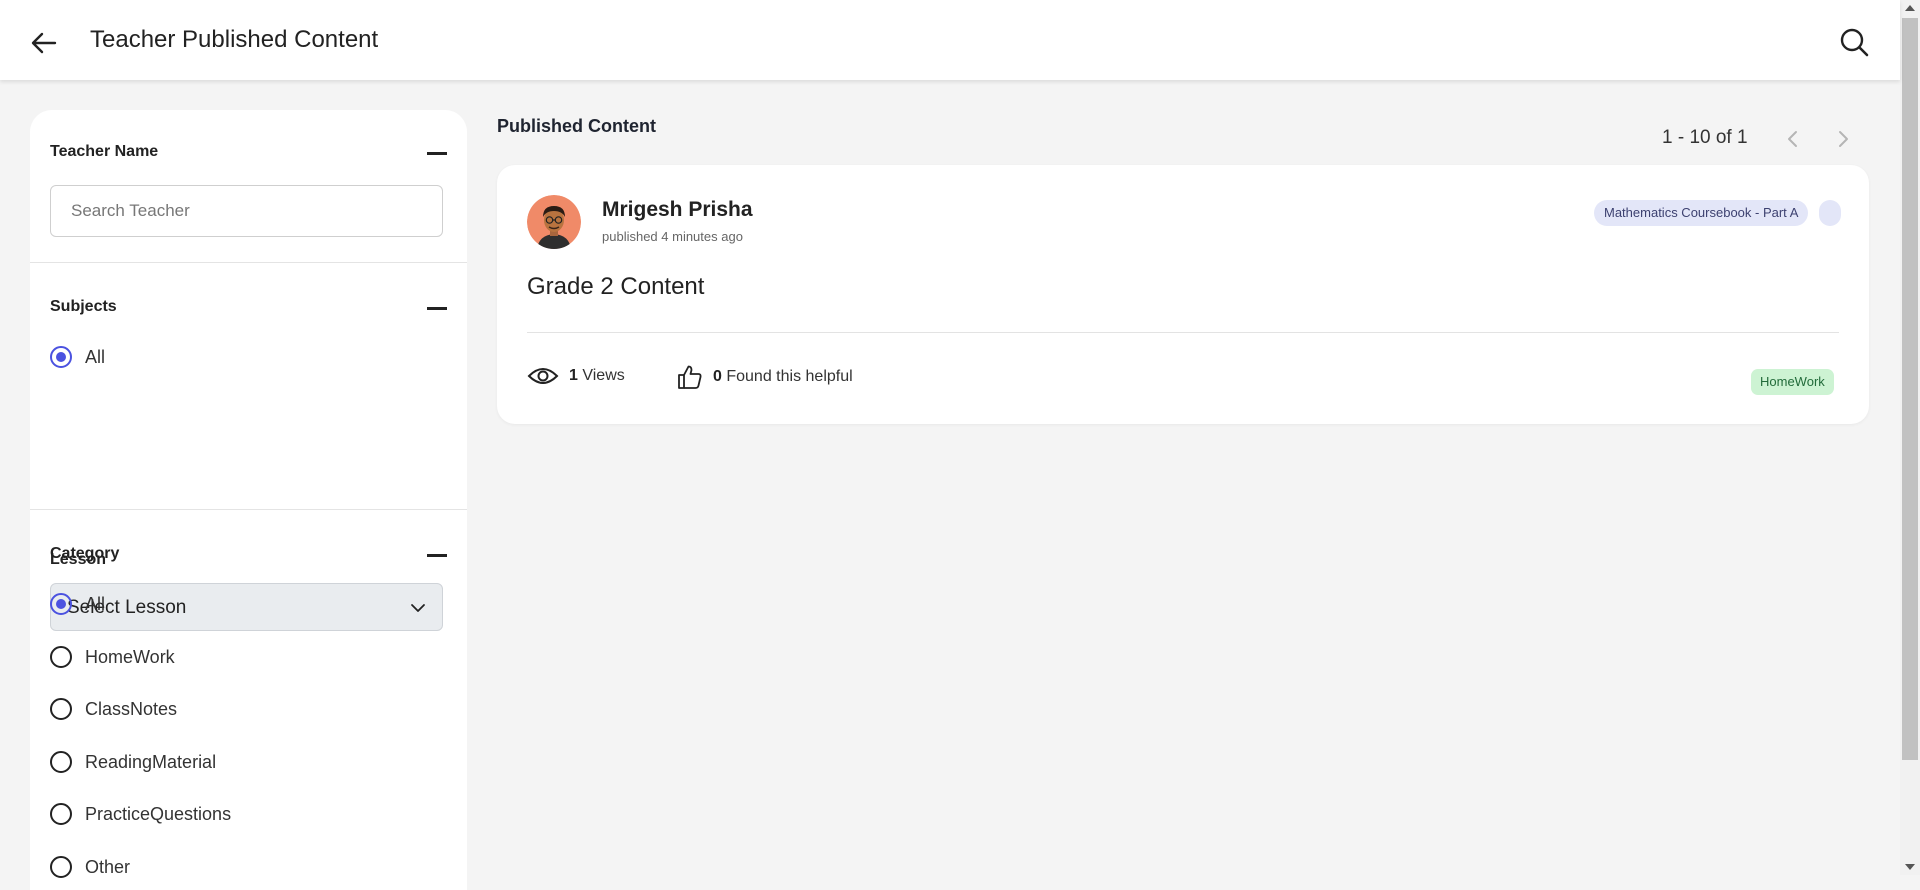 The width and height of the screenshot is (1920, 890). I want to click on search-icon, so click(1854, 42).